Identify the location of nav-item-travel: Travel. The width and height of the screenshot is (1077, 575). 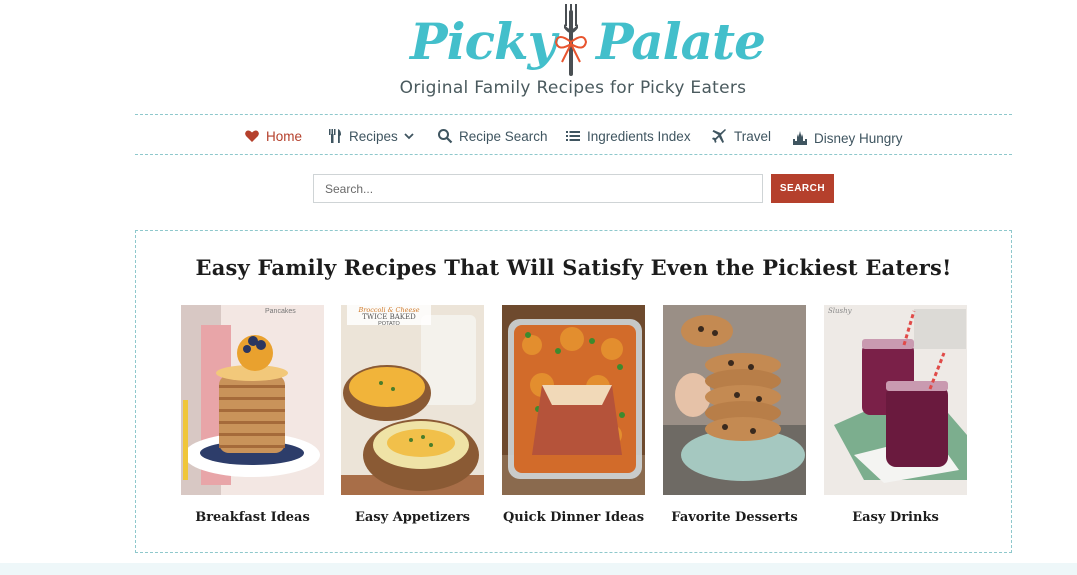
(741, 136).